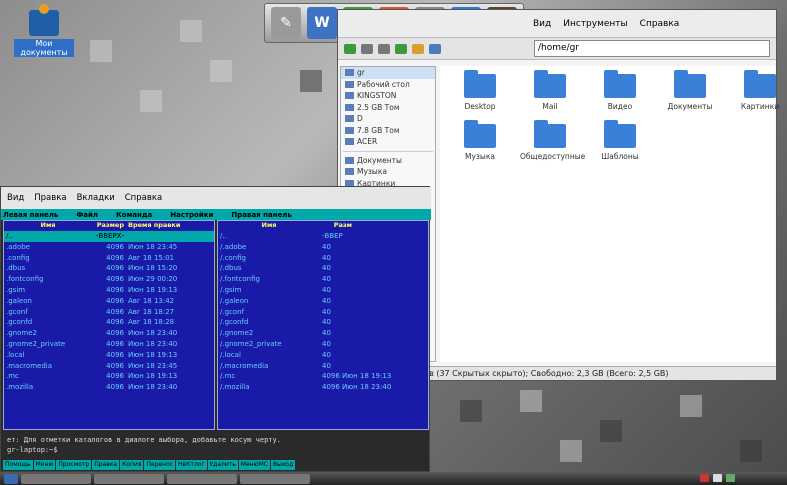 The height and width of the screenshot is (485, 787). Describe the element at coordinates (323, 312) in the screenshot. I see `table-row: /.gconf 40` at that location.